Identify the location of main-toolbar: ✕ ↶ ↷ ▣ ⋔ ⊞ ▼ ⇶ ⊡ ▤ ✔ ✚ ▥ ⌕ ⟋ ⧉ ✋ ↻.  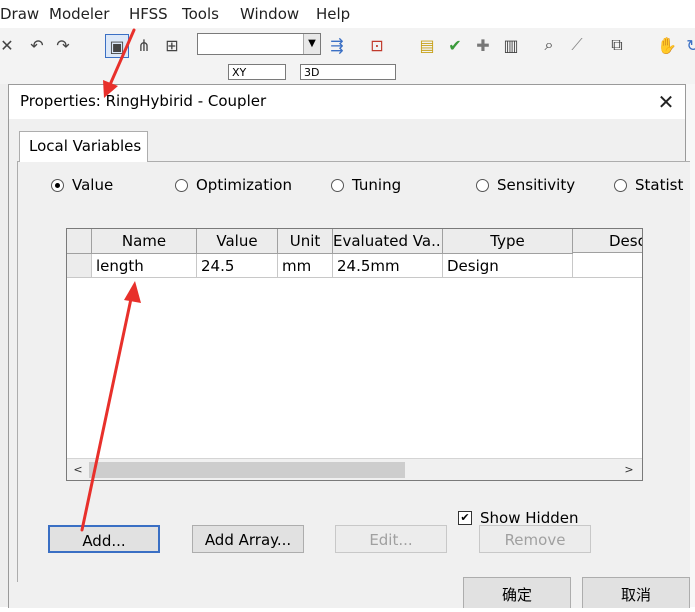
(347, 45).